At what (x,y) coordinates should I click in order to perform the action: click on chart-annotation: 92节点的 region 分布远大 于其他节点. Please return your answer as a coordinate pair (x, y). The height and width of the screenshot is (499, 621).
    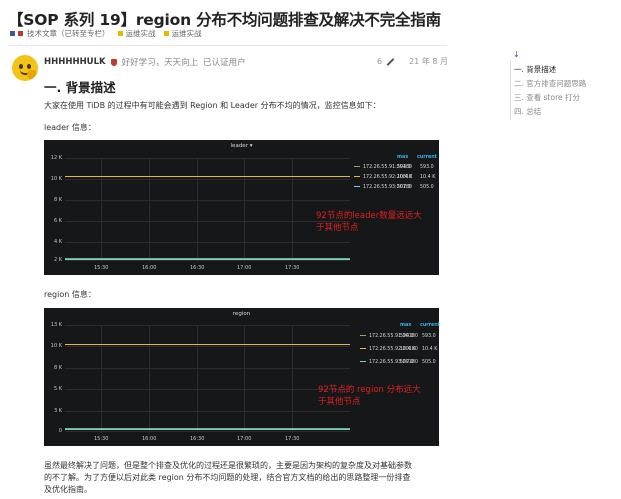
    Looking at the image, I should click on (369, 396).